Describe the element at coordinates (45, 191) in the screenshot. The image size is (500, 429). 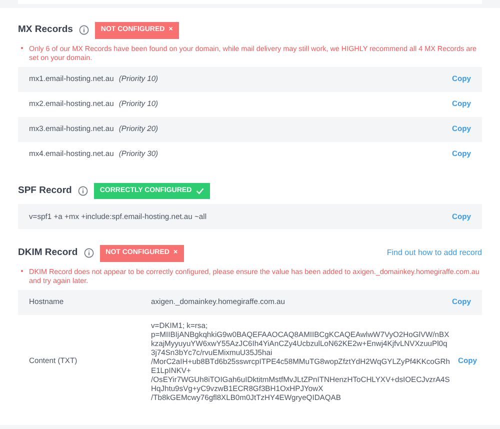
I see `section-title: SPF Record` at that location.